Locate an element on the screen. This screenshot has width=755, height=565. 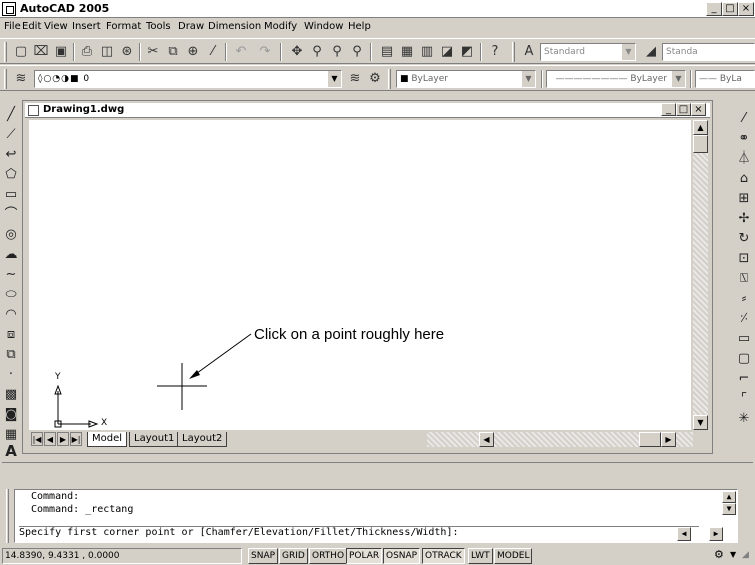
menu-file: File is located at coordinates (12, 26).